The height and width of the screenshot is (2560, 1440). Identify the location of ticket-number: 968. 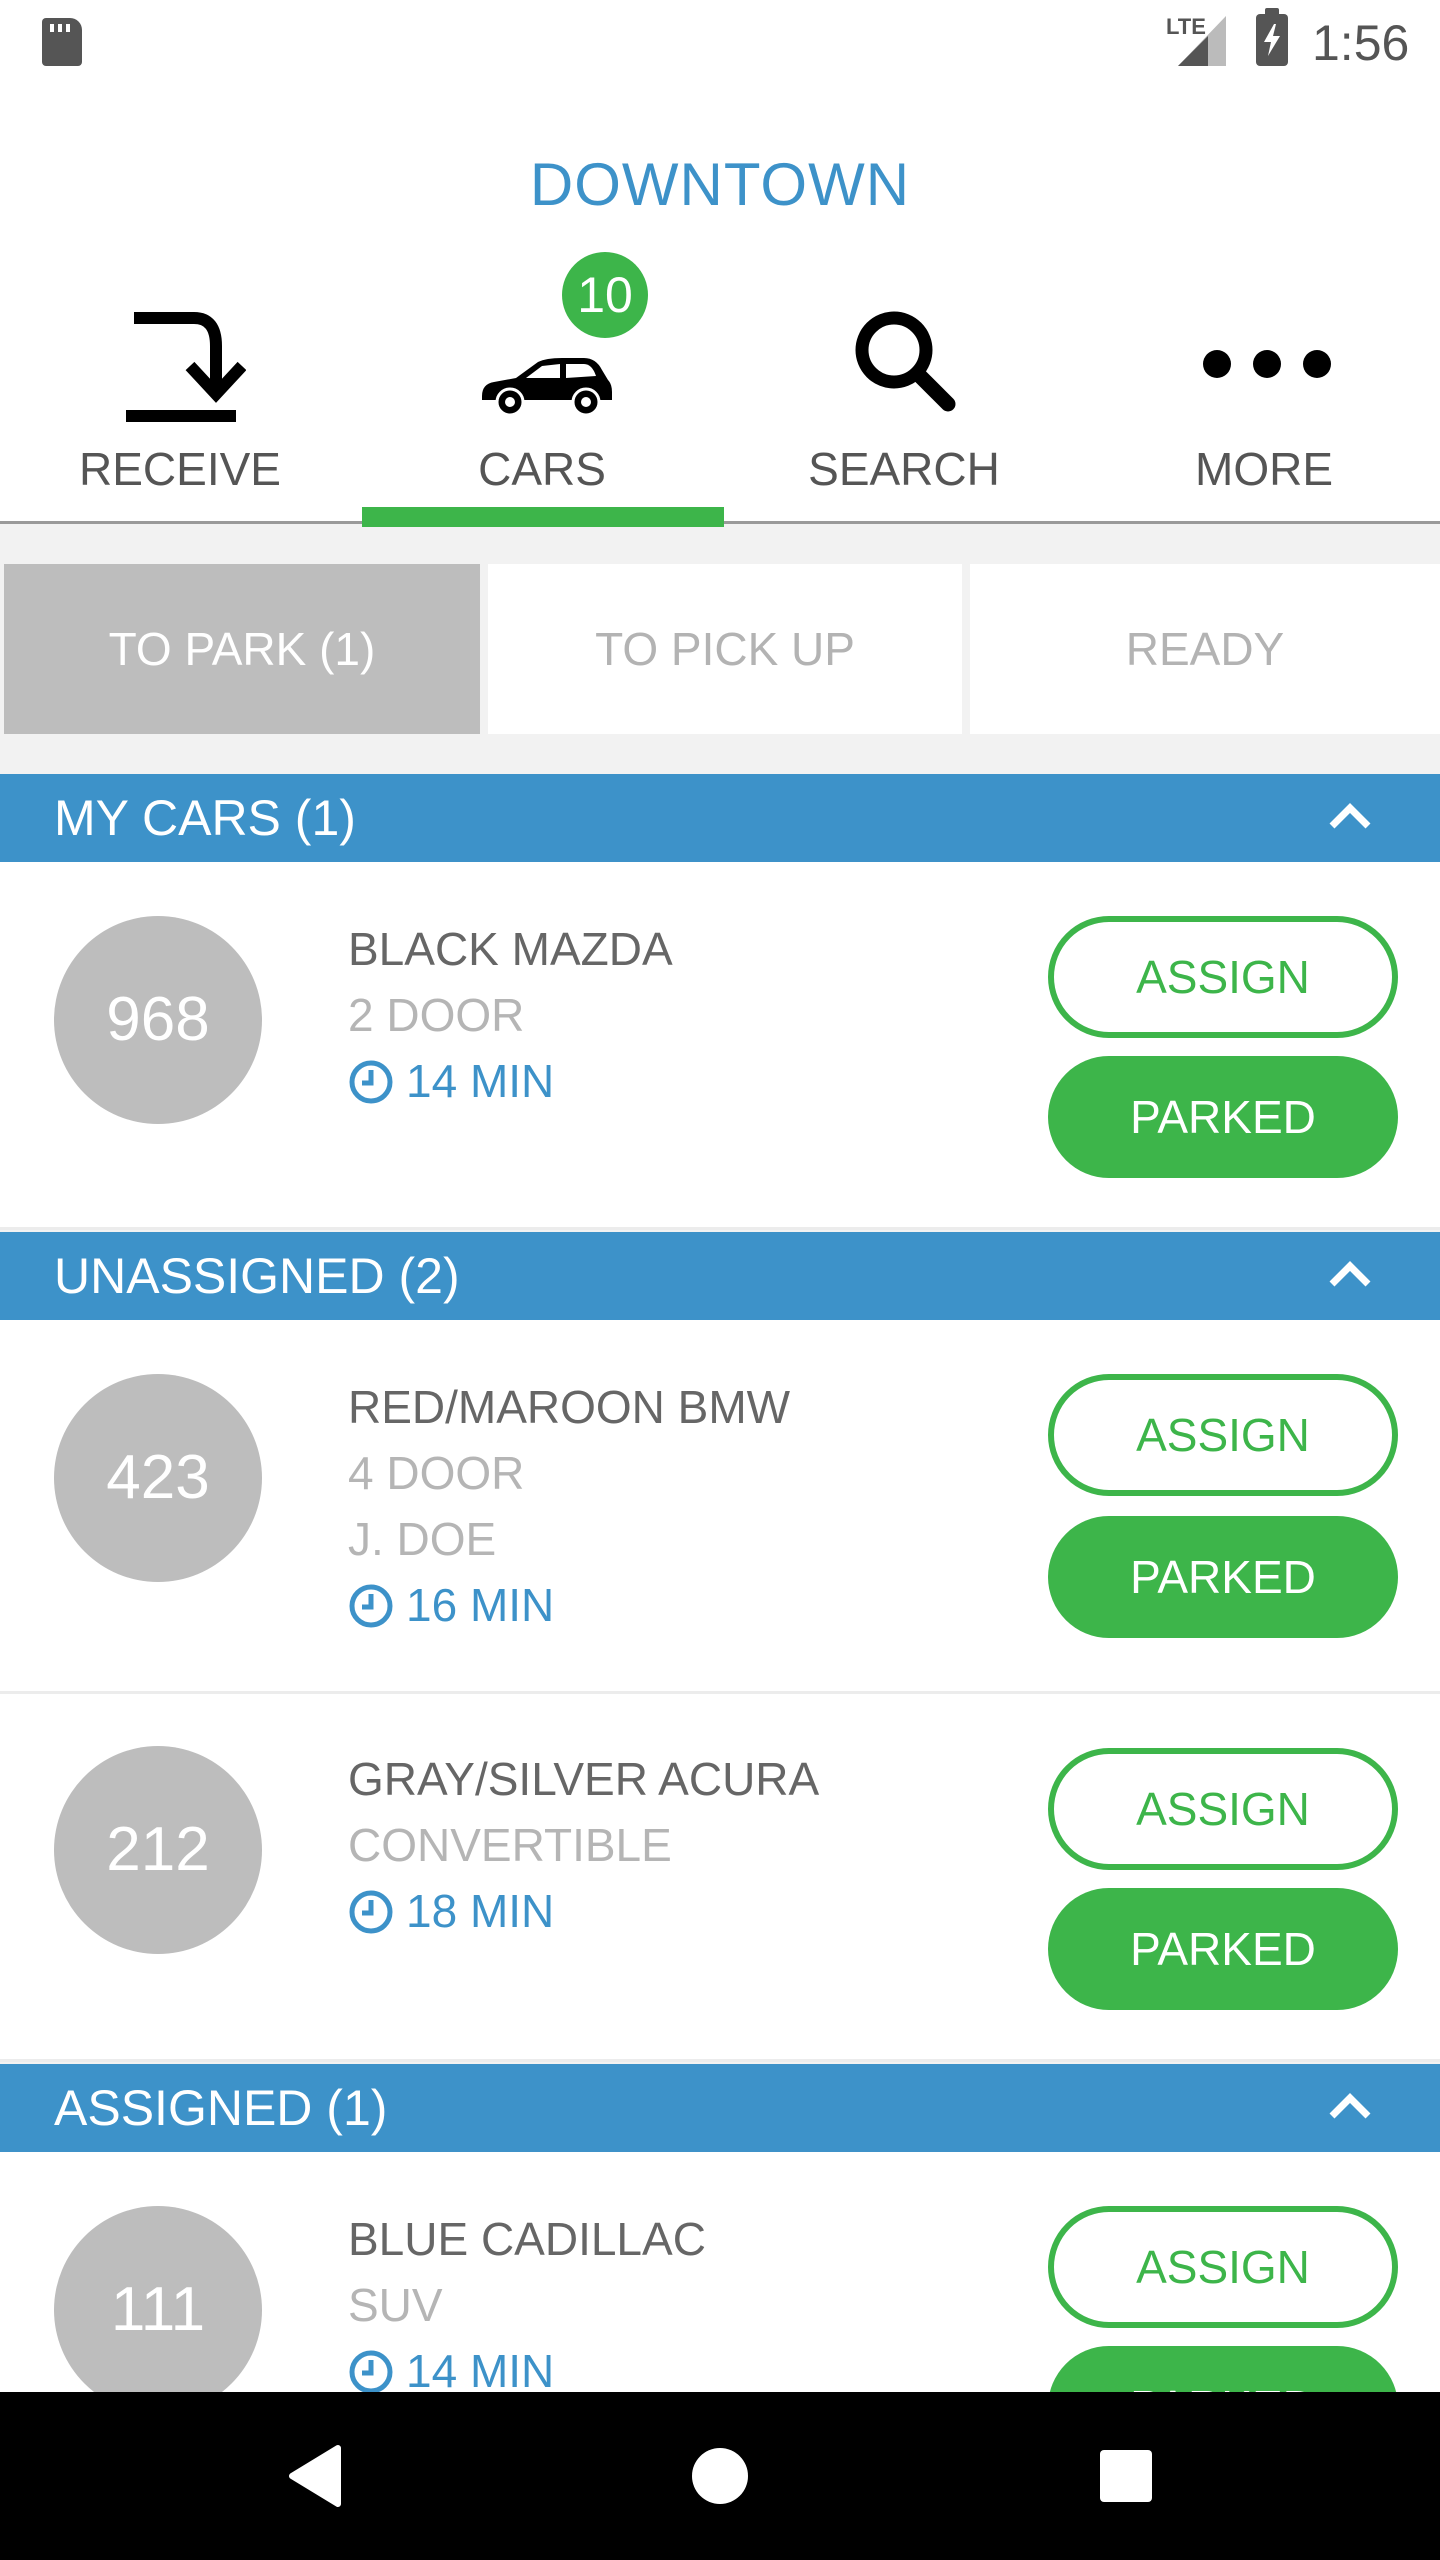
(158, 1020).